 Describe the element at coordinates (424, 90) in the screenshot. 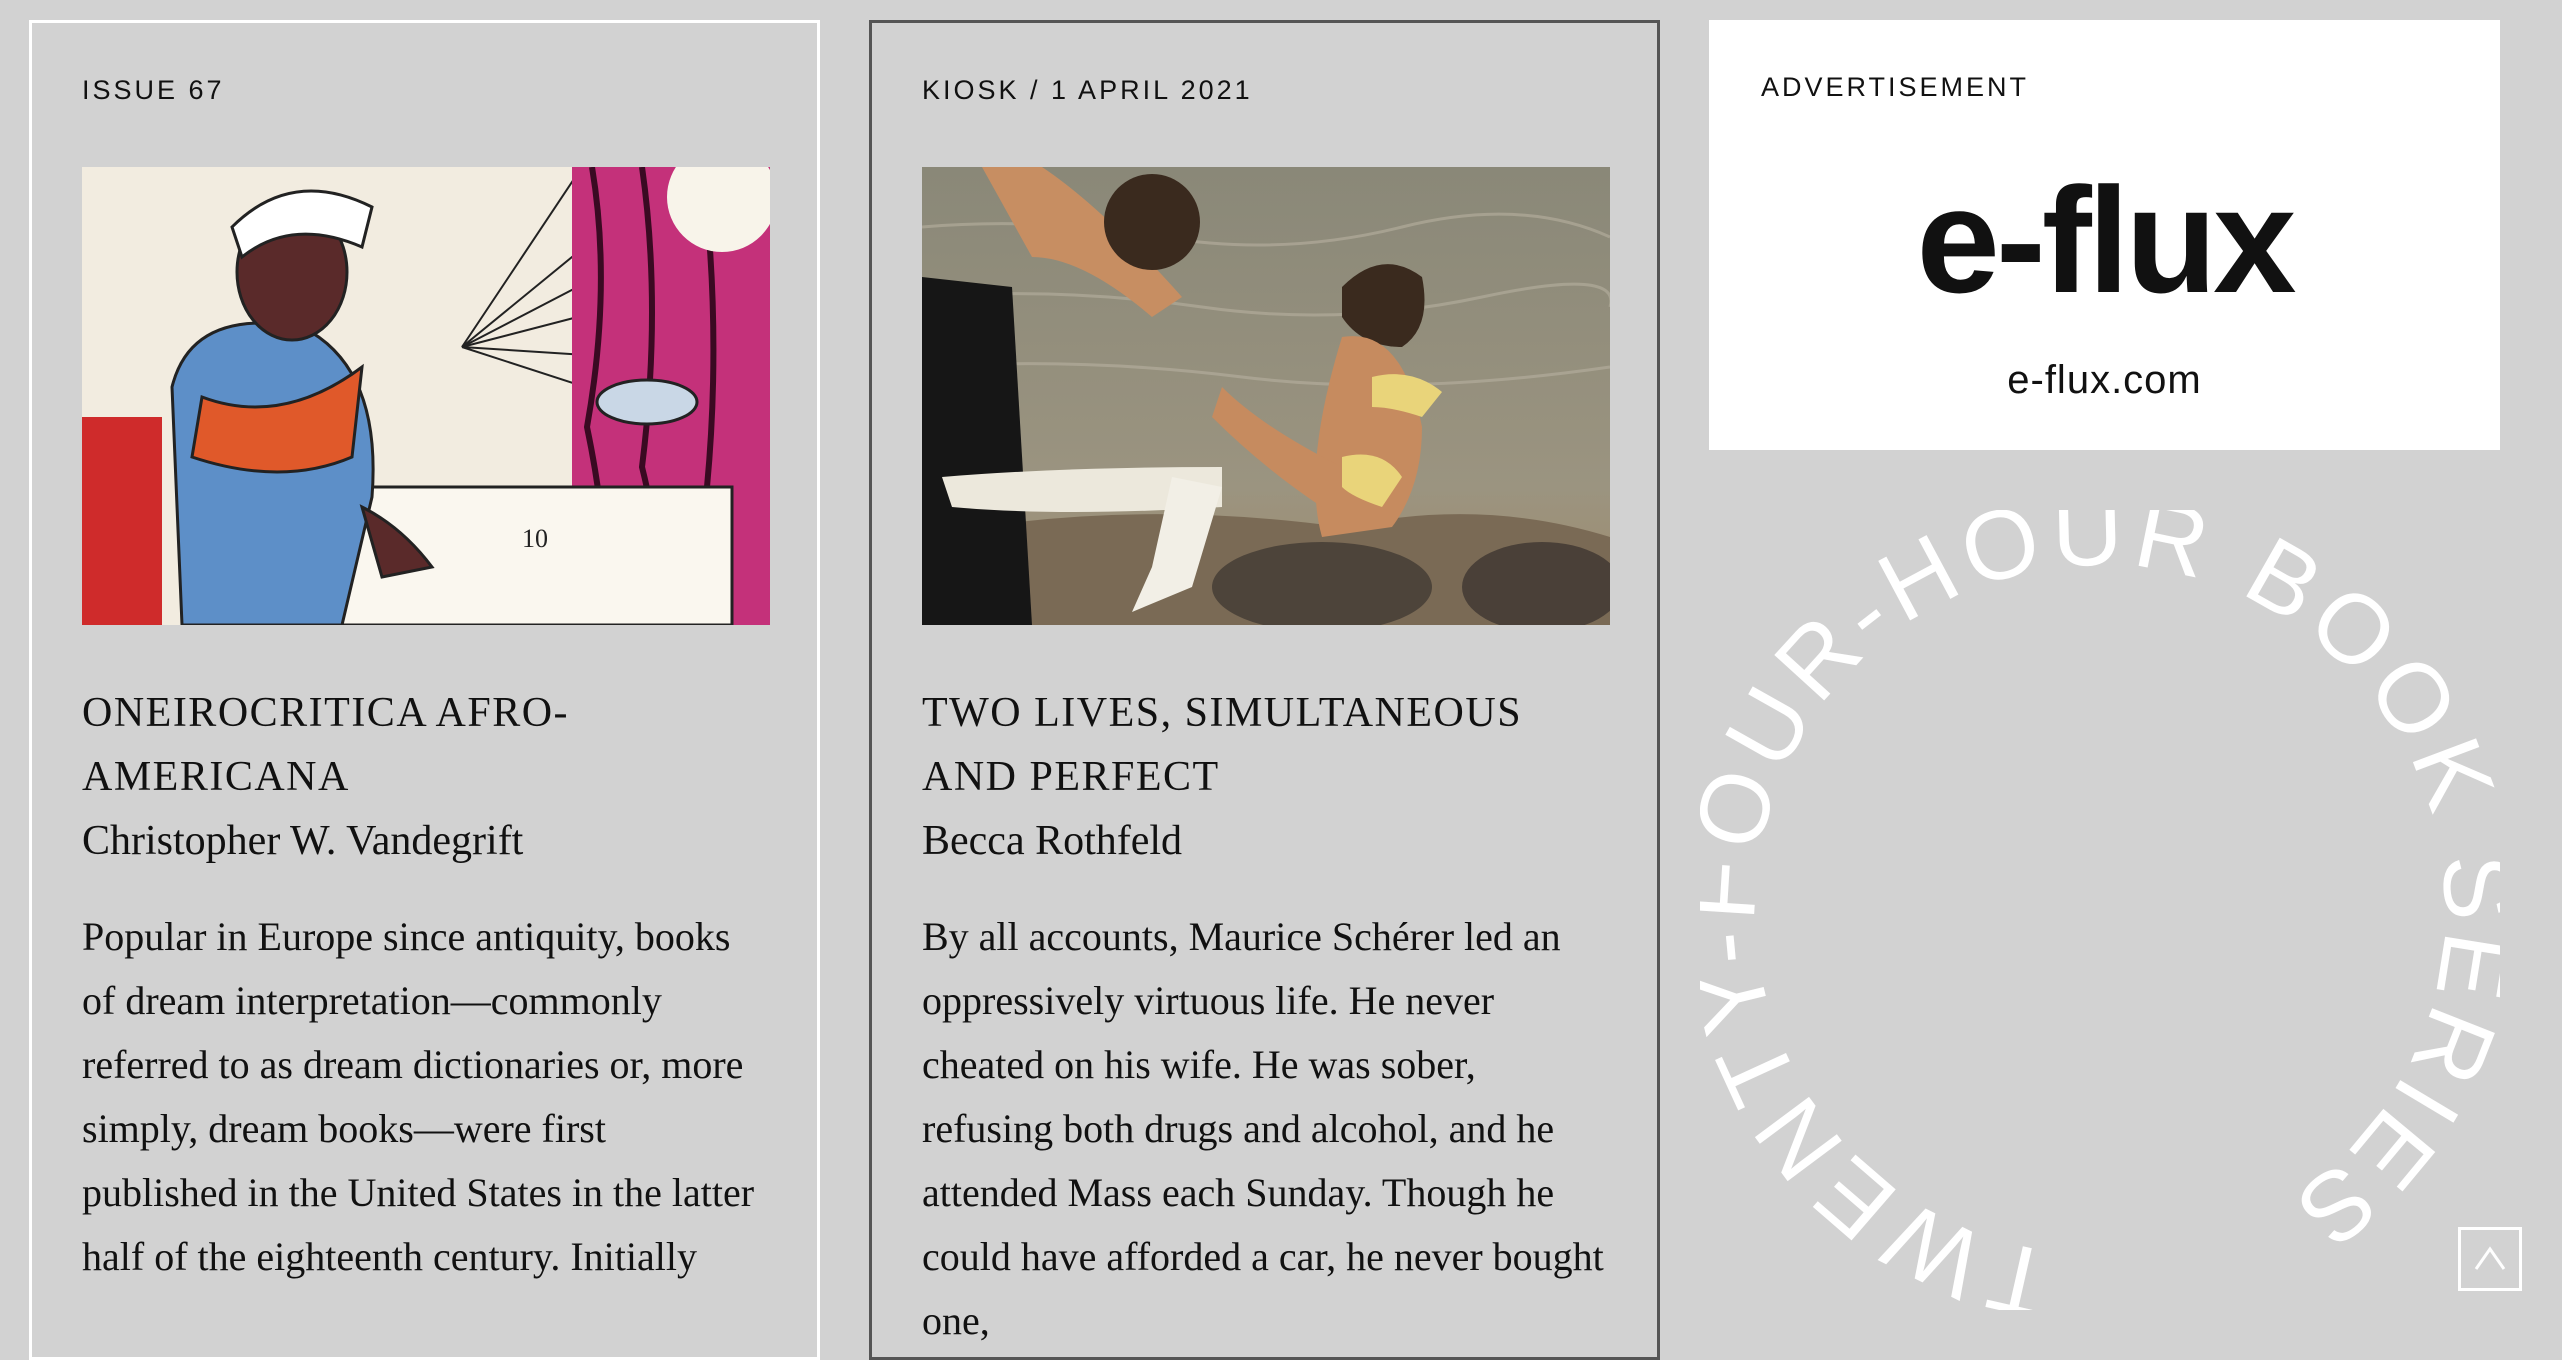

I see `card-kicker: ISSUE 67` at that location.